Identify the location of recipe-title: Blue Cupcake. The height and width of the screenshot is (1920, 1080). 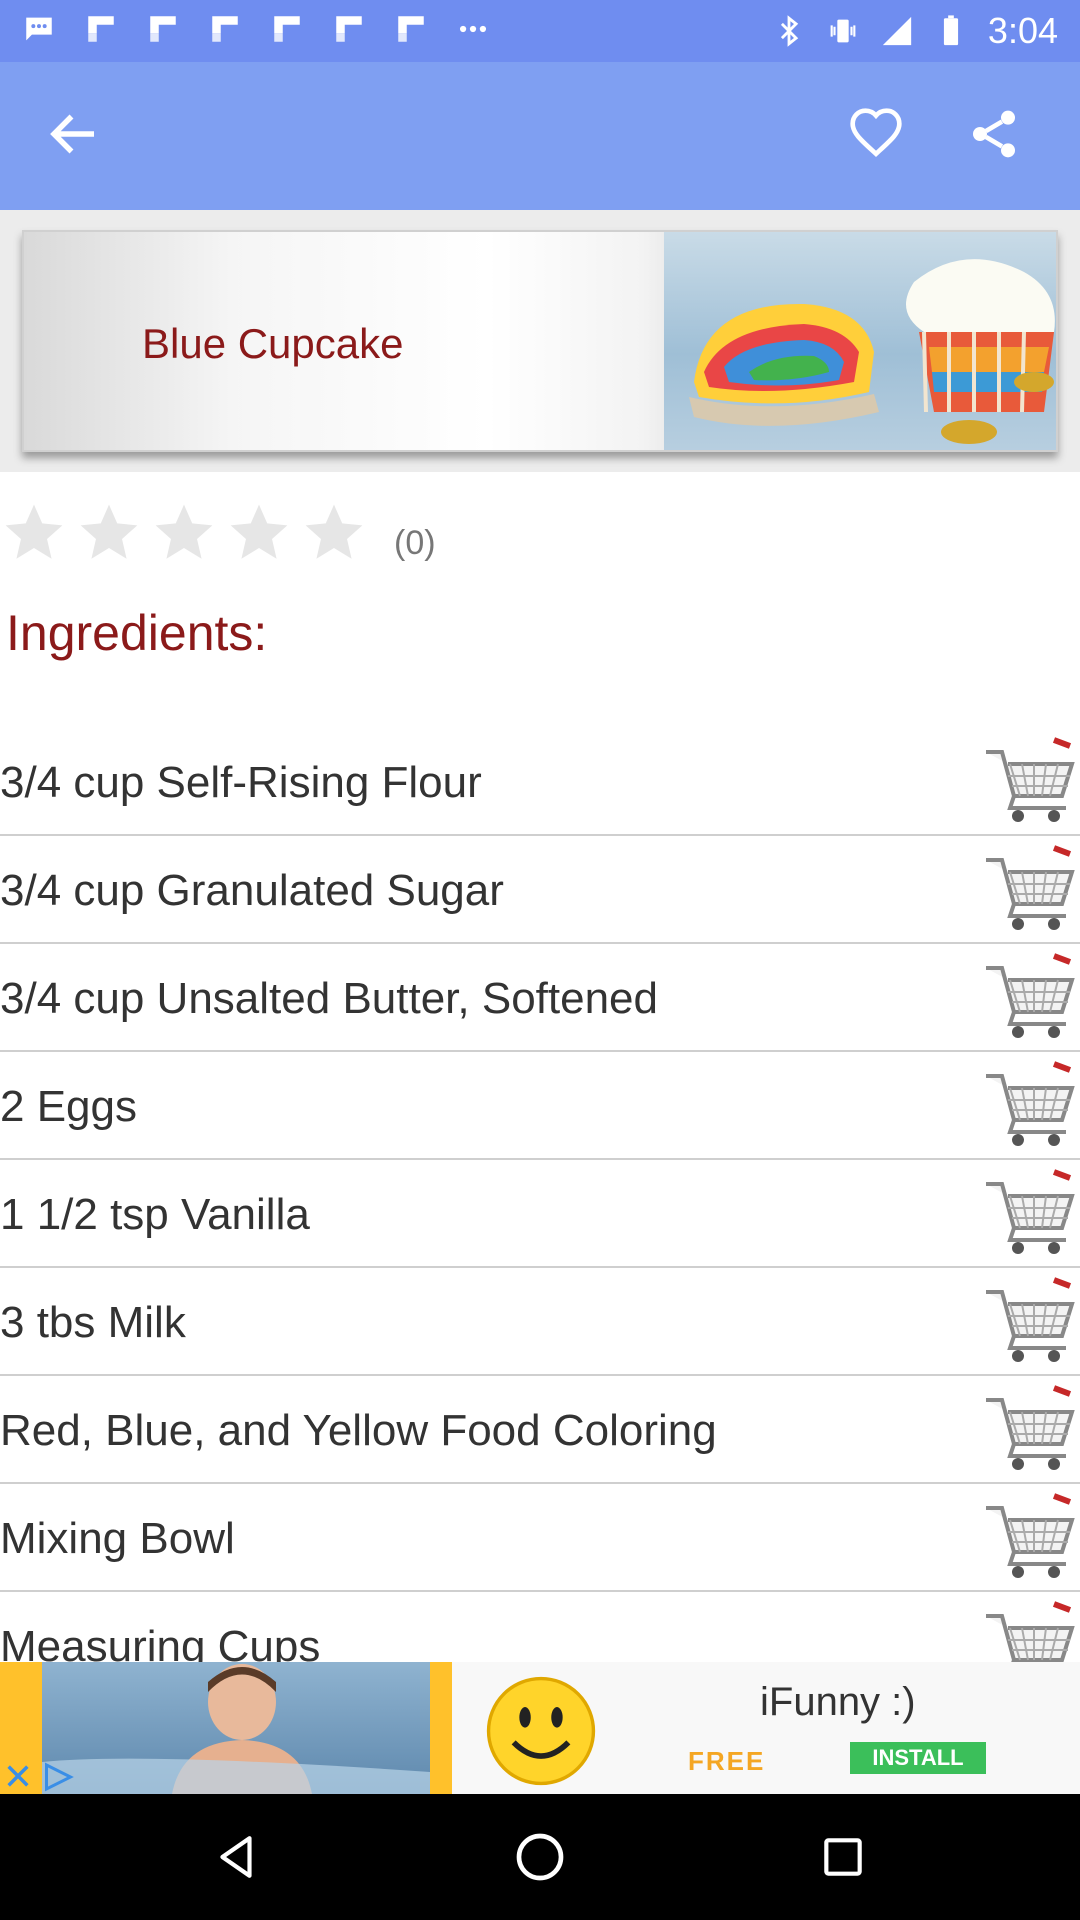
(273, 343).